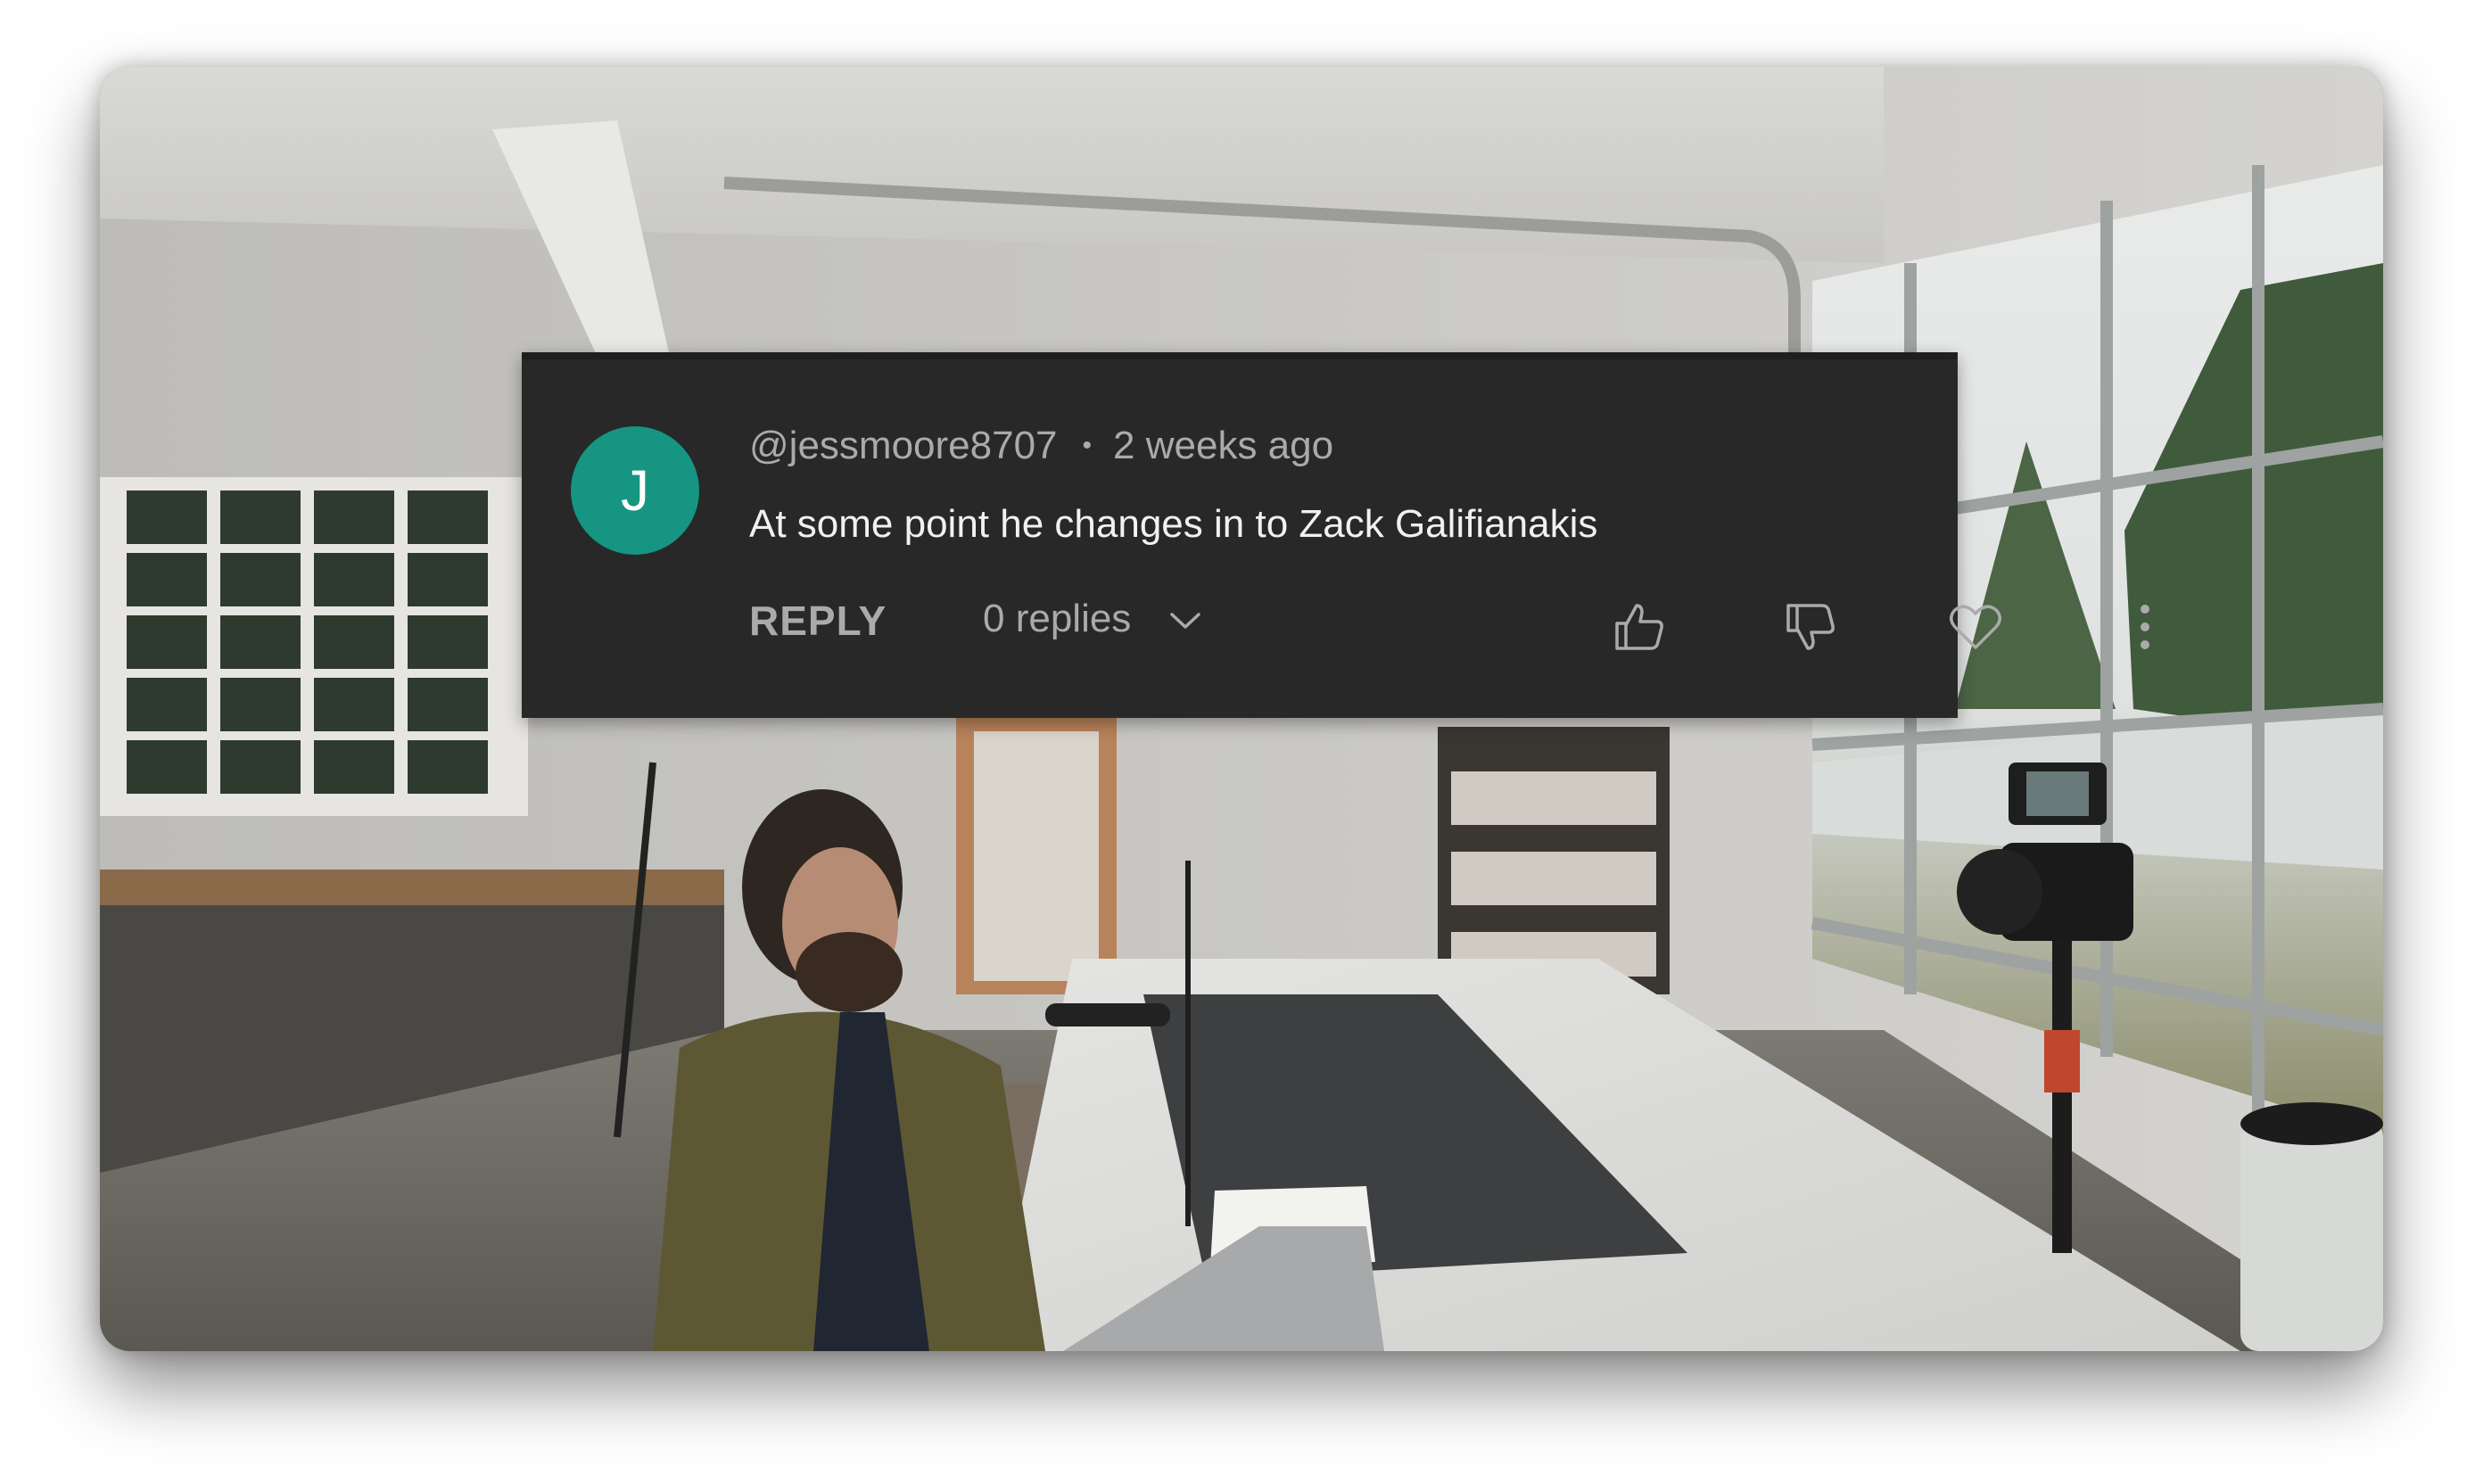 This screenshot has width=2483, height=1484. I want to click on like-button, so click(1639, 628).